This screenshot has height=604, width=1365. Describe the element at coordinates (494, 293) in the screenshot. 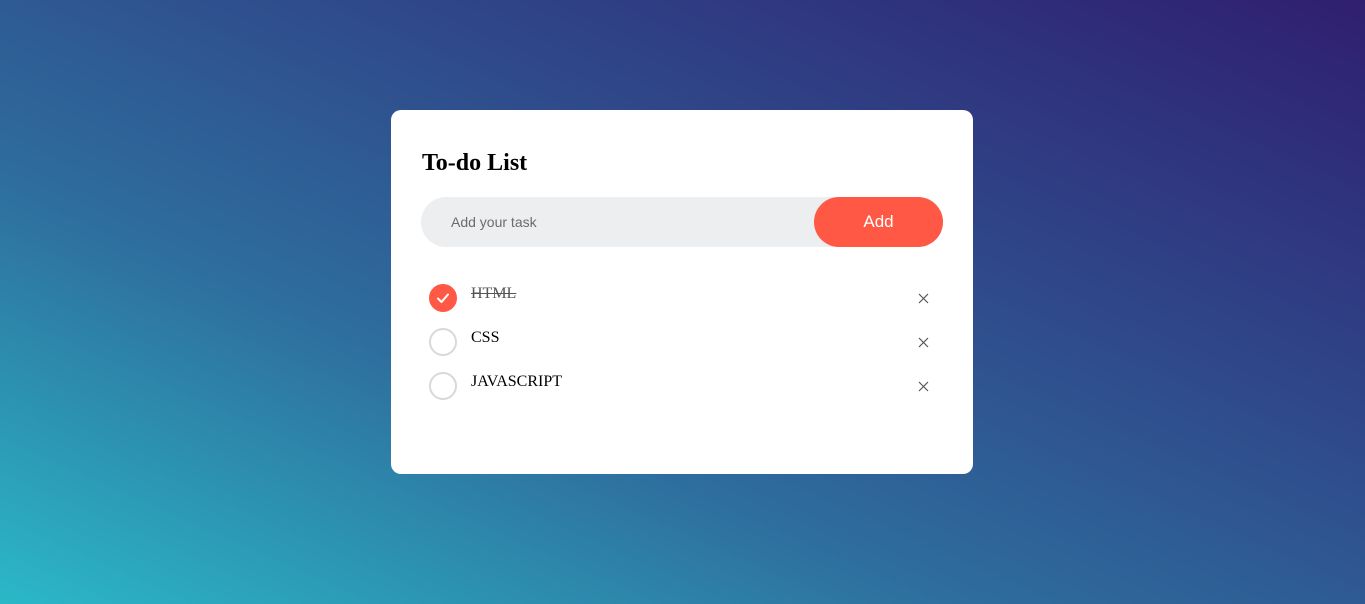

I see `task-label: HTML` at that location.